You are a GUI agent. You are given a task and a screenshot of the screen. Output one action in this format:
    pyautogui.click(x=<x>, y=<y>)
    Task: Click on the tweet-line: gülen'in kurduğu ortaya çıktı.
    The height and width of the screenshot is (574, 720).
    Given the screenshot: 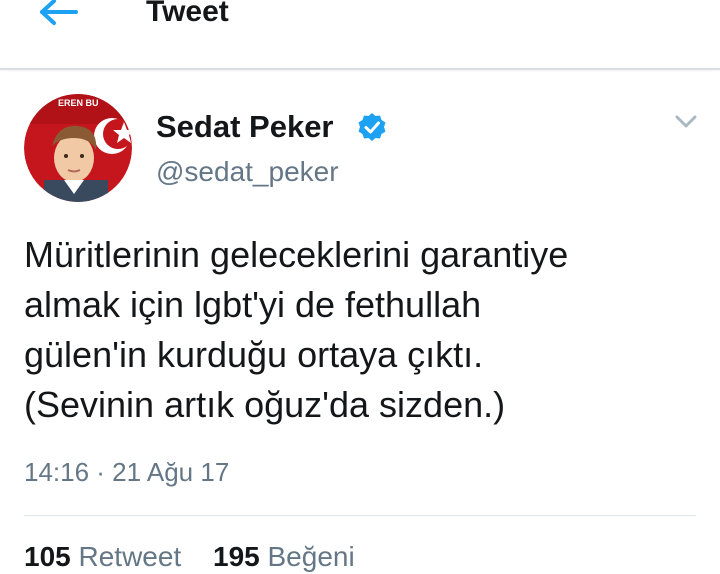 What is the action you would take?
    pyautogui.click(x=254, y=354)
    